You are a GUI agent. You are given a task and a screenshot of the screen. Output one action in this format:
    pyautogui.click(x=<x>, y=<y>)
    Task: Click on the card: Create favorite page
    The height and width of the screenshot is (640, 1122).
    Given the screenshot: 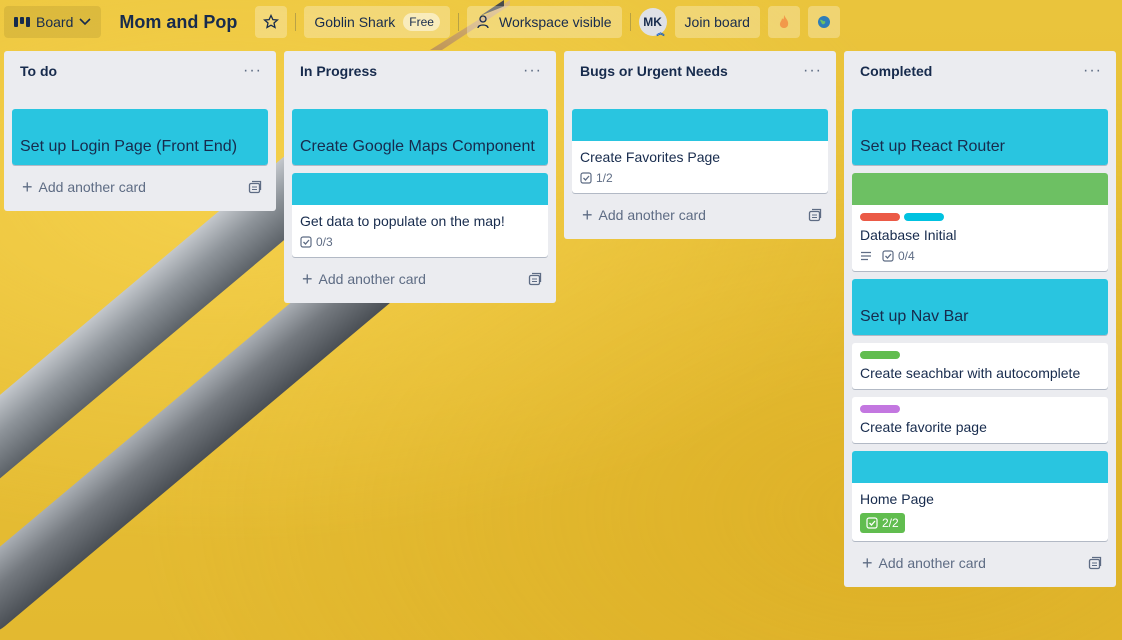 What is the action you would take?
    pyautogui.click(x=980, y=420)
    